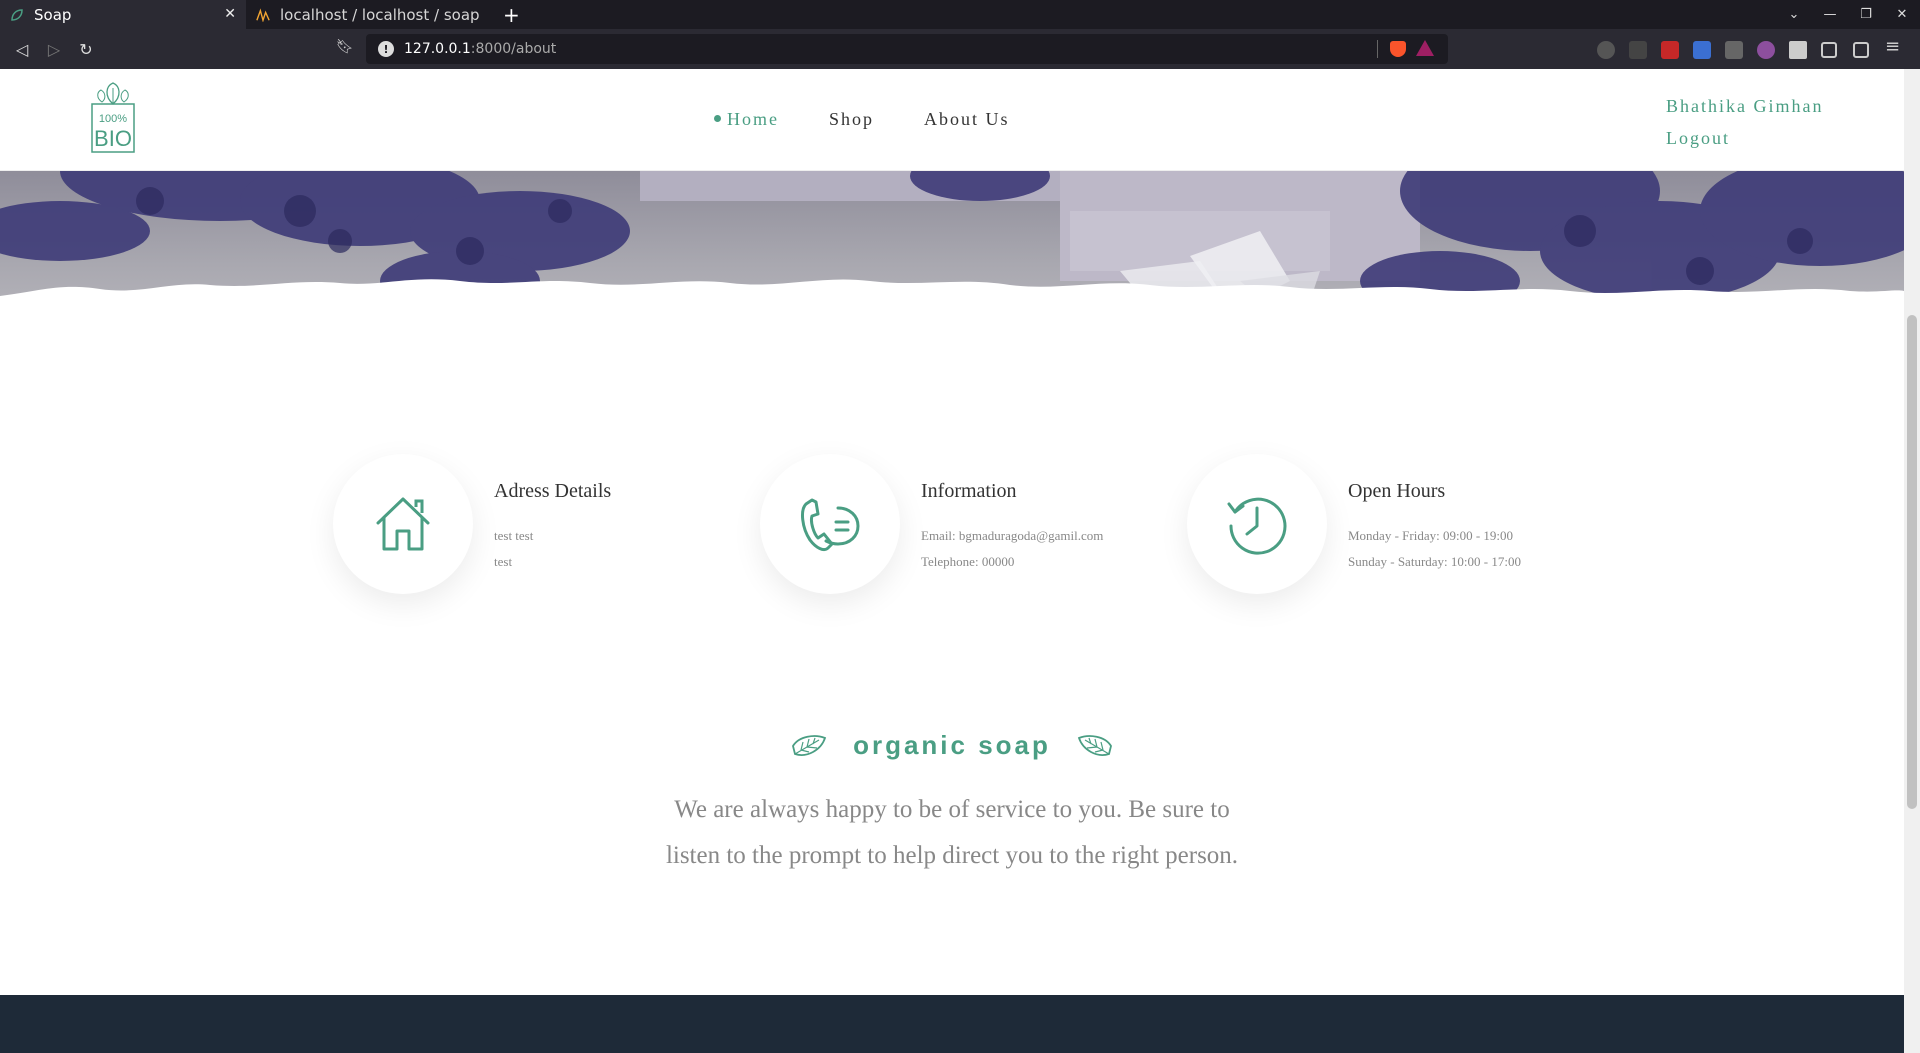 The width and height of the screenshot is (1920, 1053). I want to click on svg-text: 100%, so click(113, 119).